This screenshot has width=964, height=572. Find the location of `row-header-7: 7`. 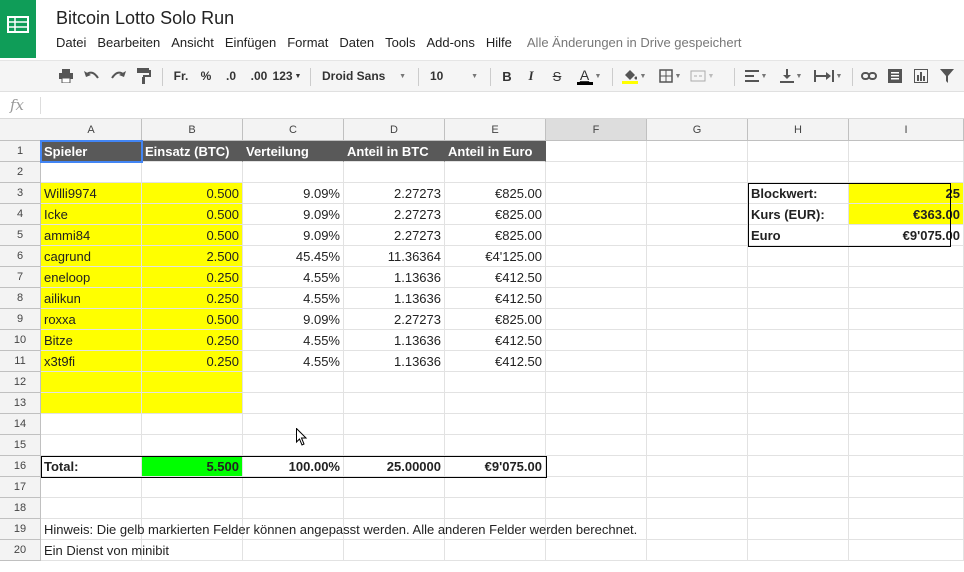

row-header-7: 7 is located at coordinates (20, 277).